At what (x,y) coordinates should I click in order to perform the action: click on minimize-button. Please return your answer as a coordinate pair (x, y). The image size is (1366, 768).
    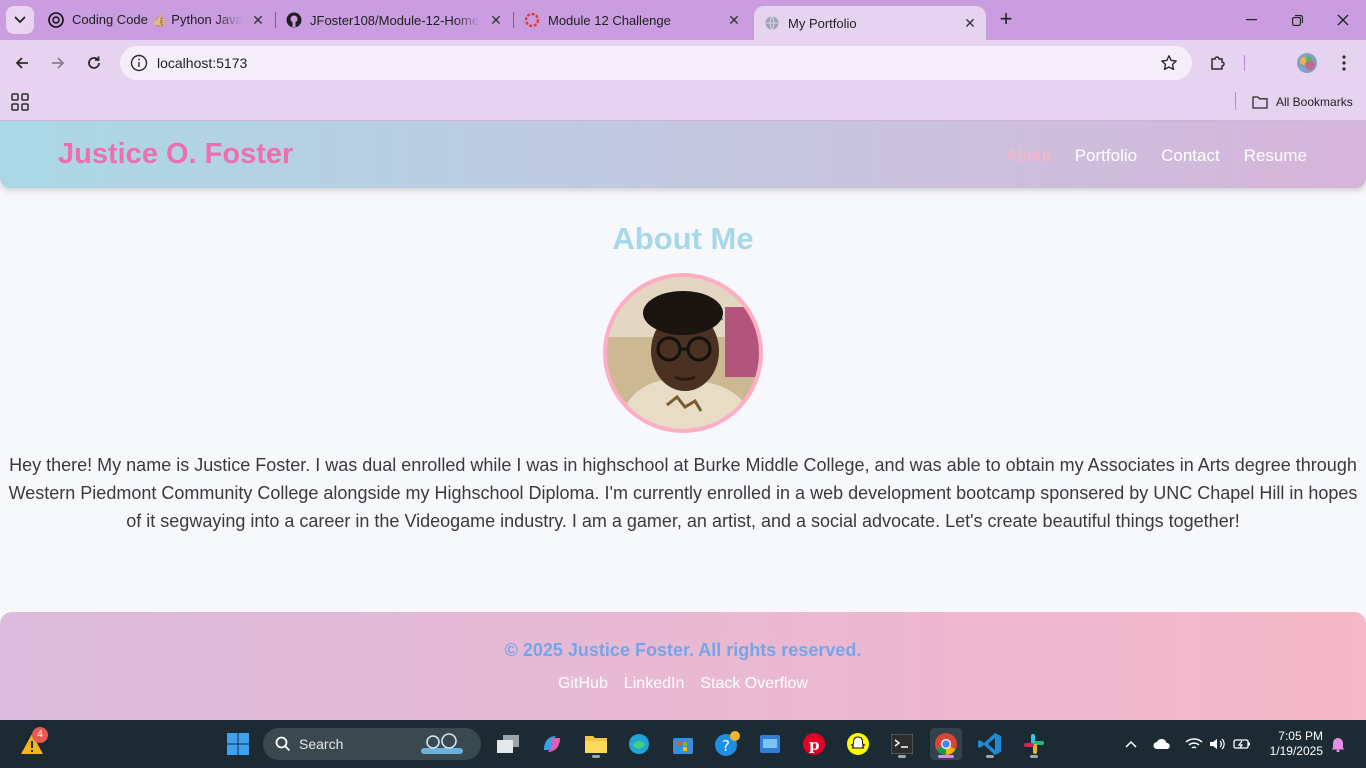
    Looking at the image, I should click on (1251, 20).